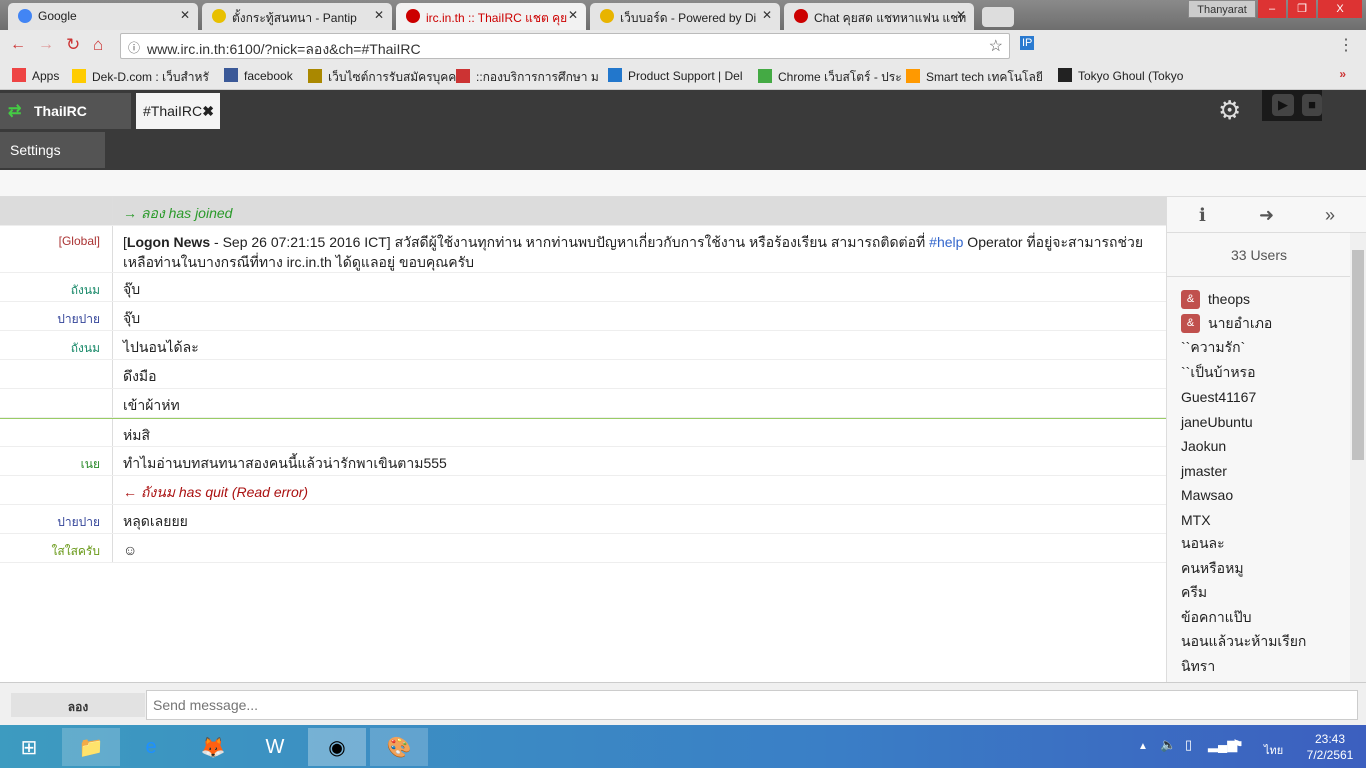 This screenshot has height=768, width=1366. I want to click on bookmark-item: Apps, so click(35, 75).